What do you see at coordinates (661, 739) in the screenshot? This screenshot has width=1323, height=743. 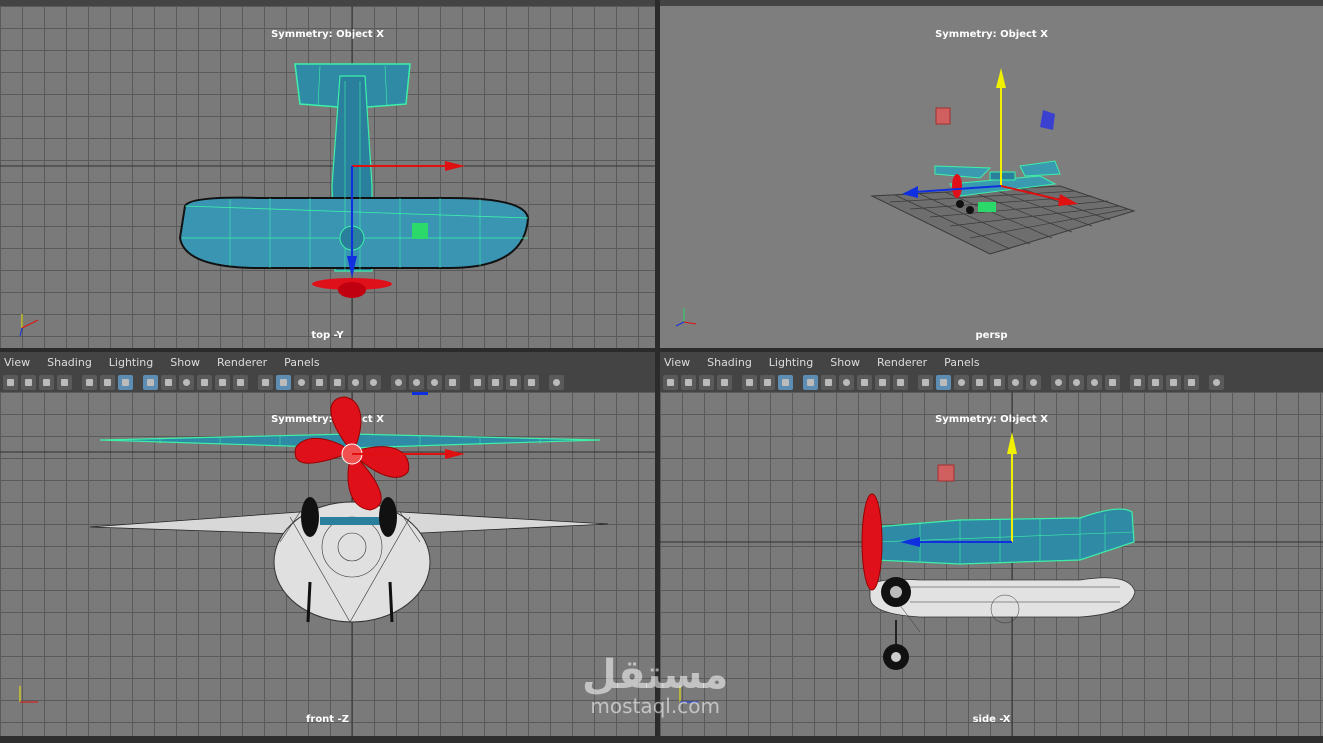 I see `status-strip` at bounding box center [661, 739].